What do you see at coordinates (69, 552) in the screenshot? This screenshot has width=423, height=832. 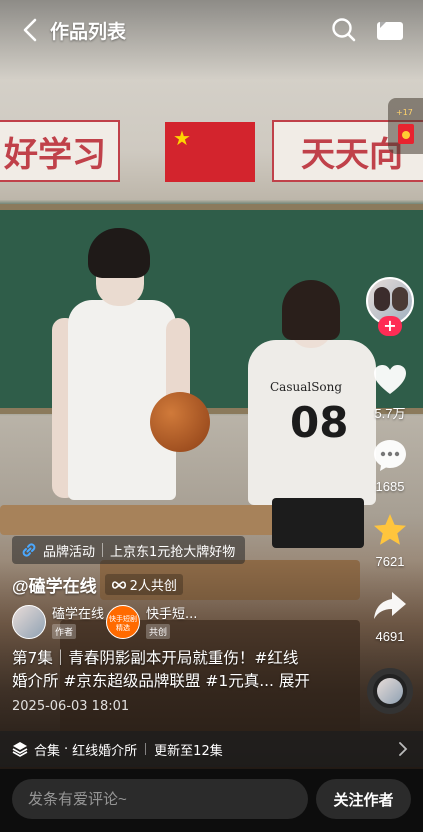 I see `brand-label: 品牌活动` at bounding box center [69, 552].